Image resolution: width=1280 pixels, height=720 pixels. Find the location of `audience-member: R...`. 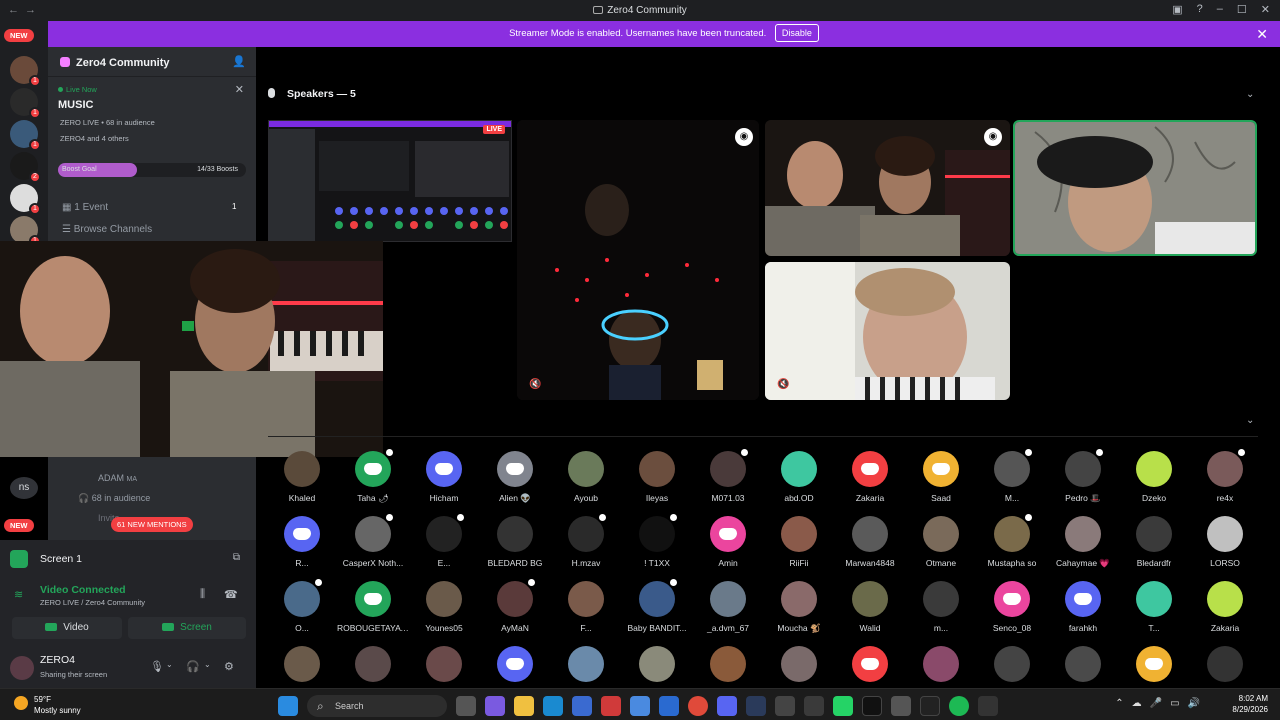

audience-member: R... is located at coordinates (302, 542).